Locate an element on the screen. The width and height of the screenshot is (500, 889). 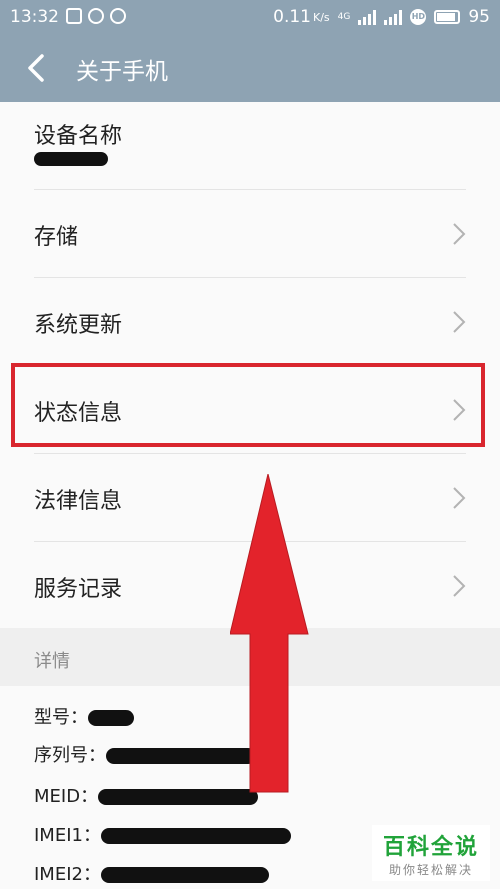
network-speed-unit: K/s is located at coordinates (321, 17).